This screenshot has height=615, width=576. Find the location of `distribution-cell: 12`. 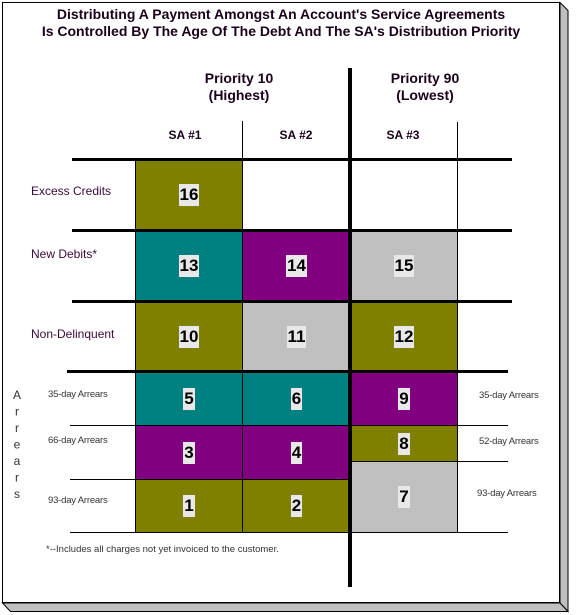

distribution-cell: 12 is located at coordinates (404, 336).